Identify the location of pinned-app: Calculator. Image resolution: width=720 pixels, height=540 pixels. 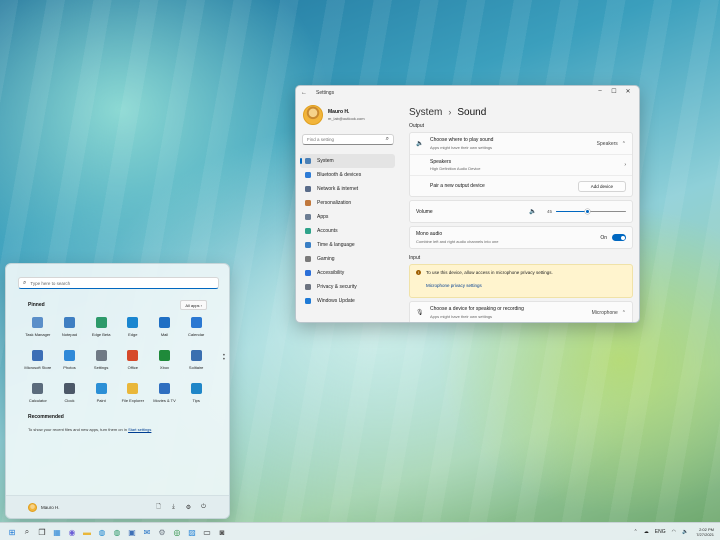
(38, 395).